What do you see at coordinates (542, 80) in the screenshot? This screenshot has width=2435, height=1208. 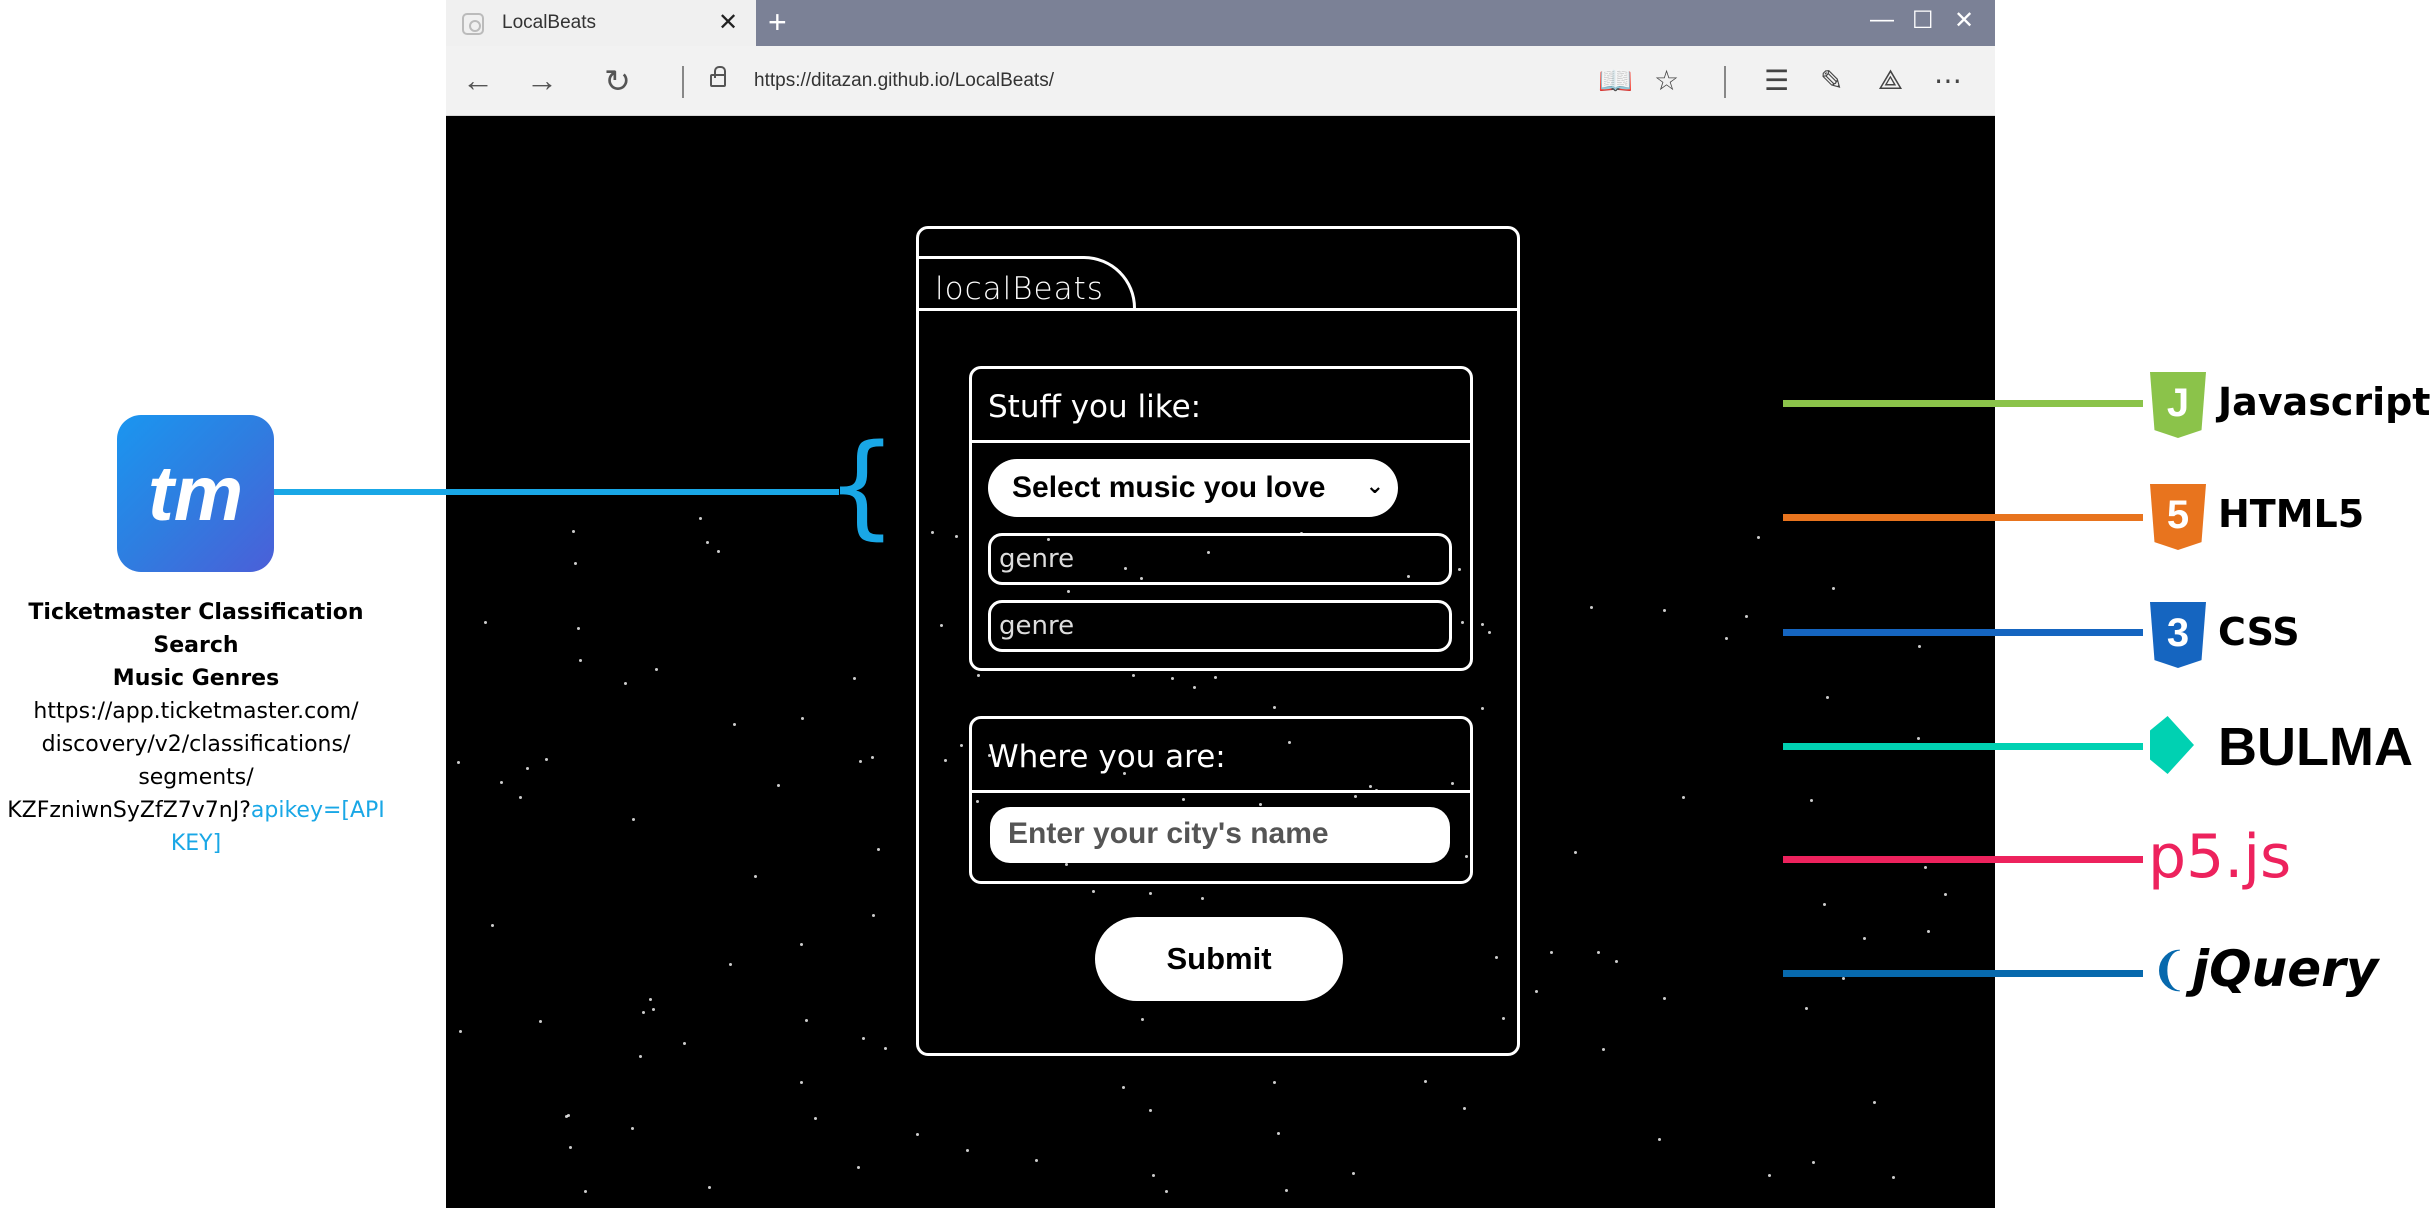 I see `forward-icon: →` at bounding box center [542, 80].